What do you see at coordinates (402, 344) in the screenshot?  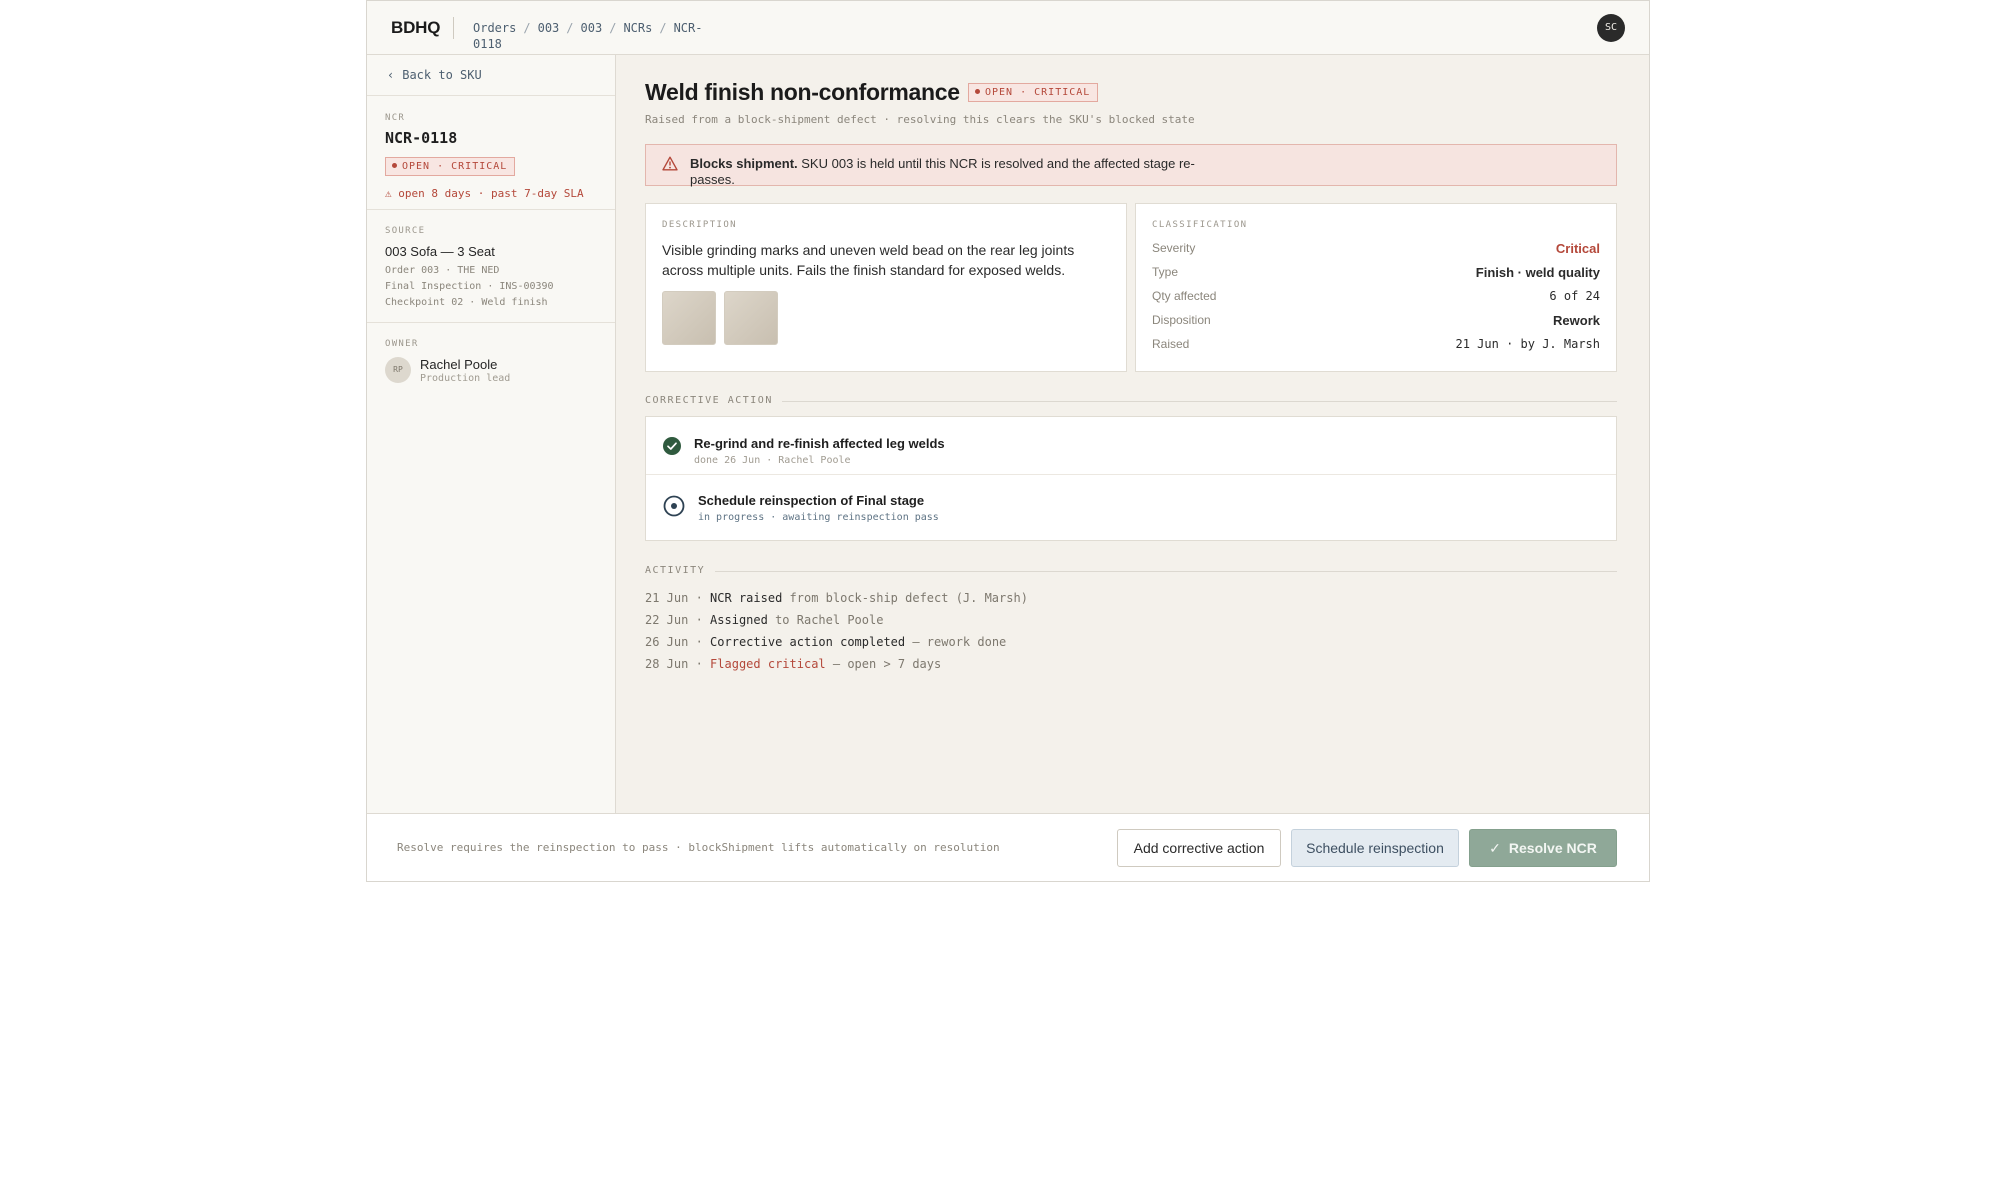 I see `owner-label: OWNER` at bounding box center [402, 344].